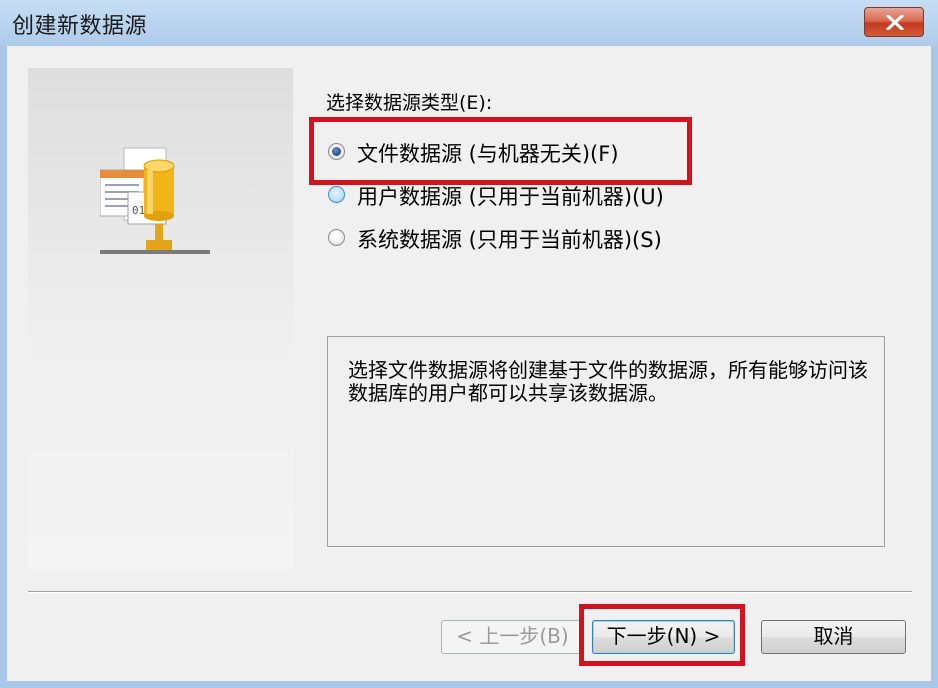 The height and width of the screenshot is (688, 938). What do you see at coordinates (510, 197) in the screenshot?
I see `radio-label-user-dsn: 用户数据源 (只用于当前机器)(U)` at bounding box center [510, 197].